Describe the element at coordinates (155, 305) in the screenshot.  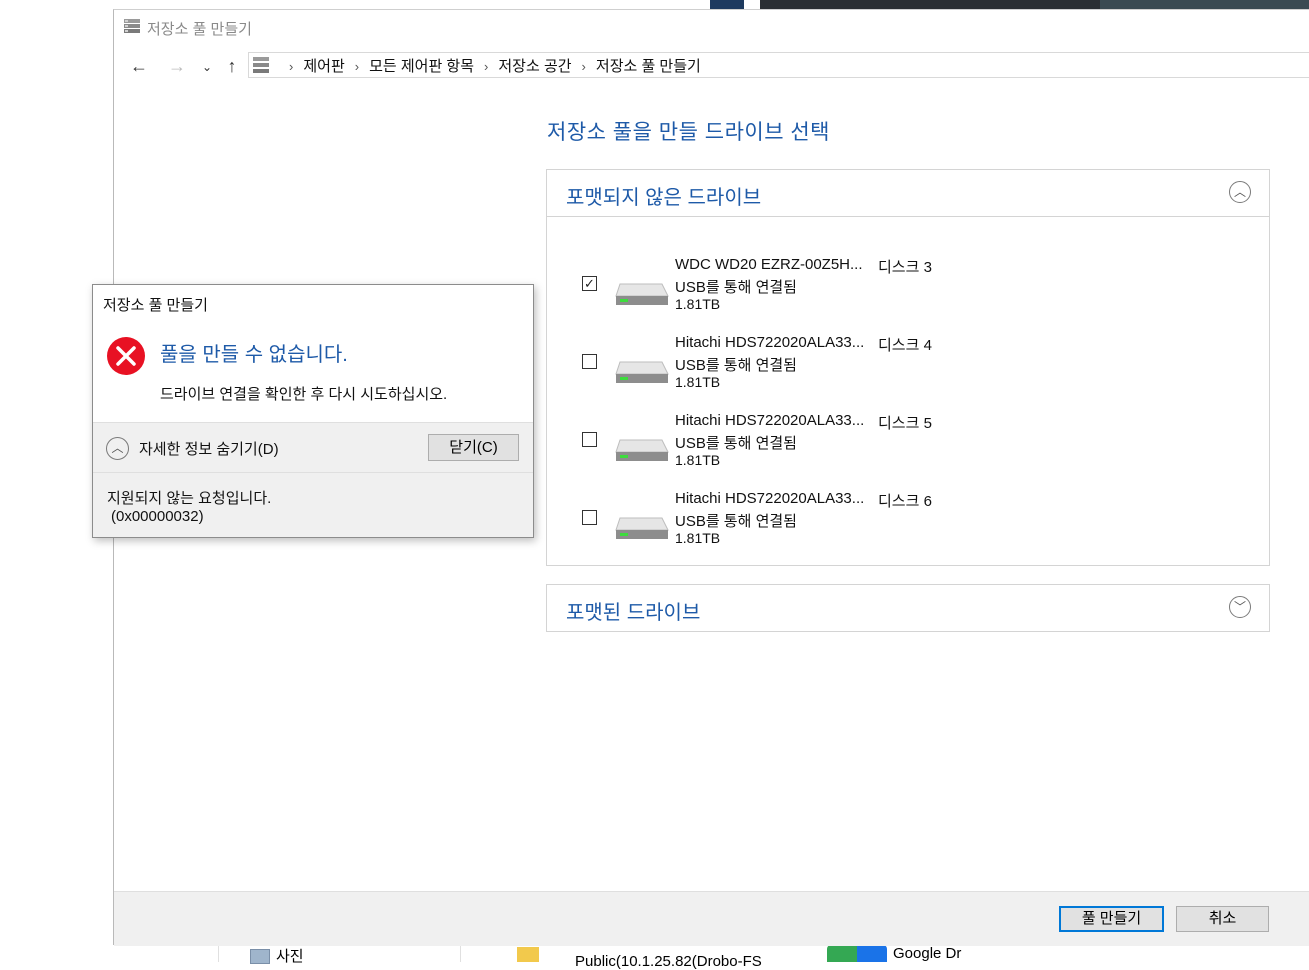
I see `dialog-title: 저장소 풀 만들기` at that location.